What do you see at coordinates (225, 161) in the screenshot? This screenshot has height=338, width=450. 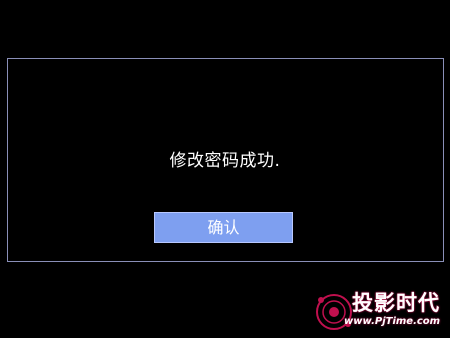 I see `success-message: 修改密码成功.` at bounding box center [225, 161].